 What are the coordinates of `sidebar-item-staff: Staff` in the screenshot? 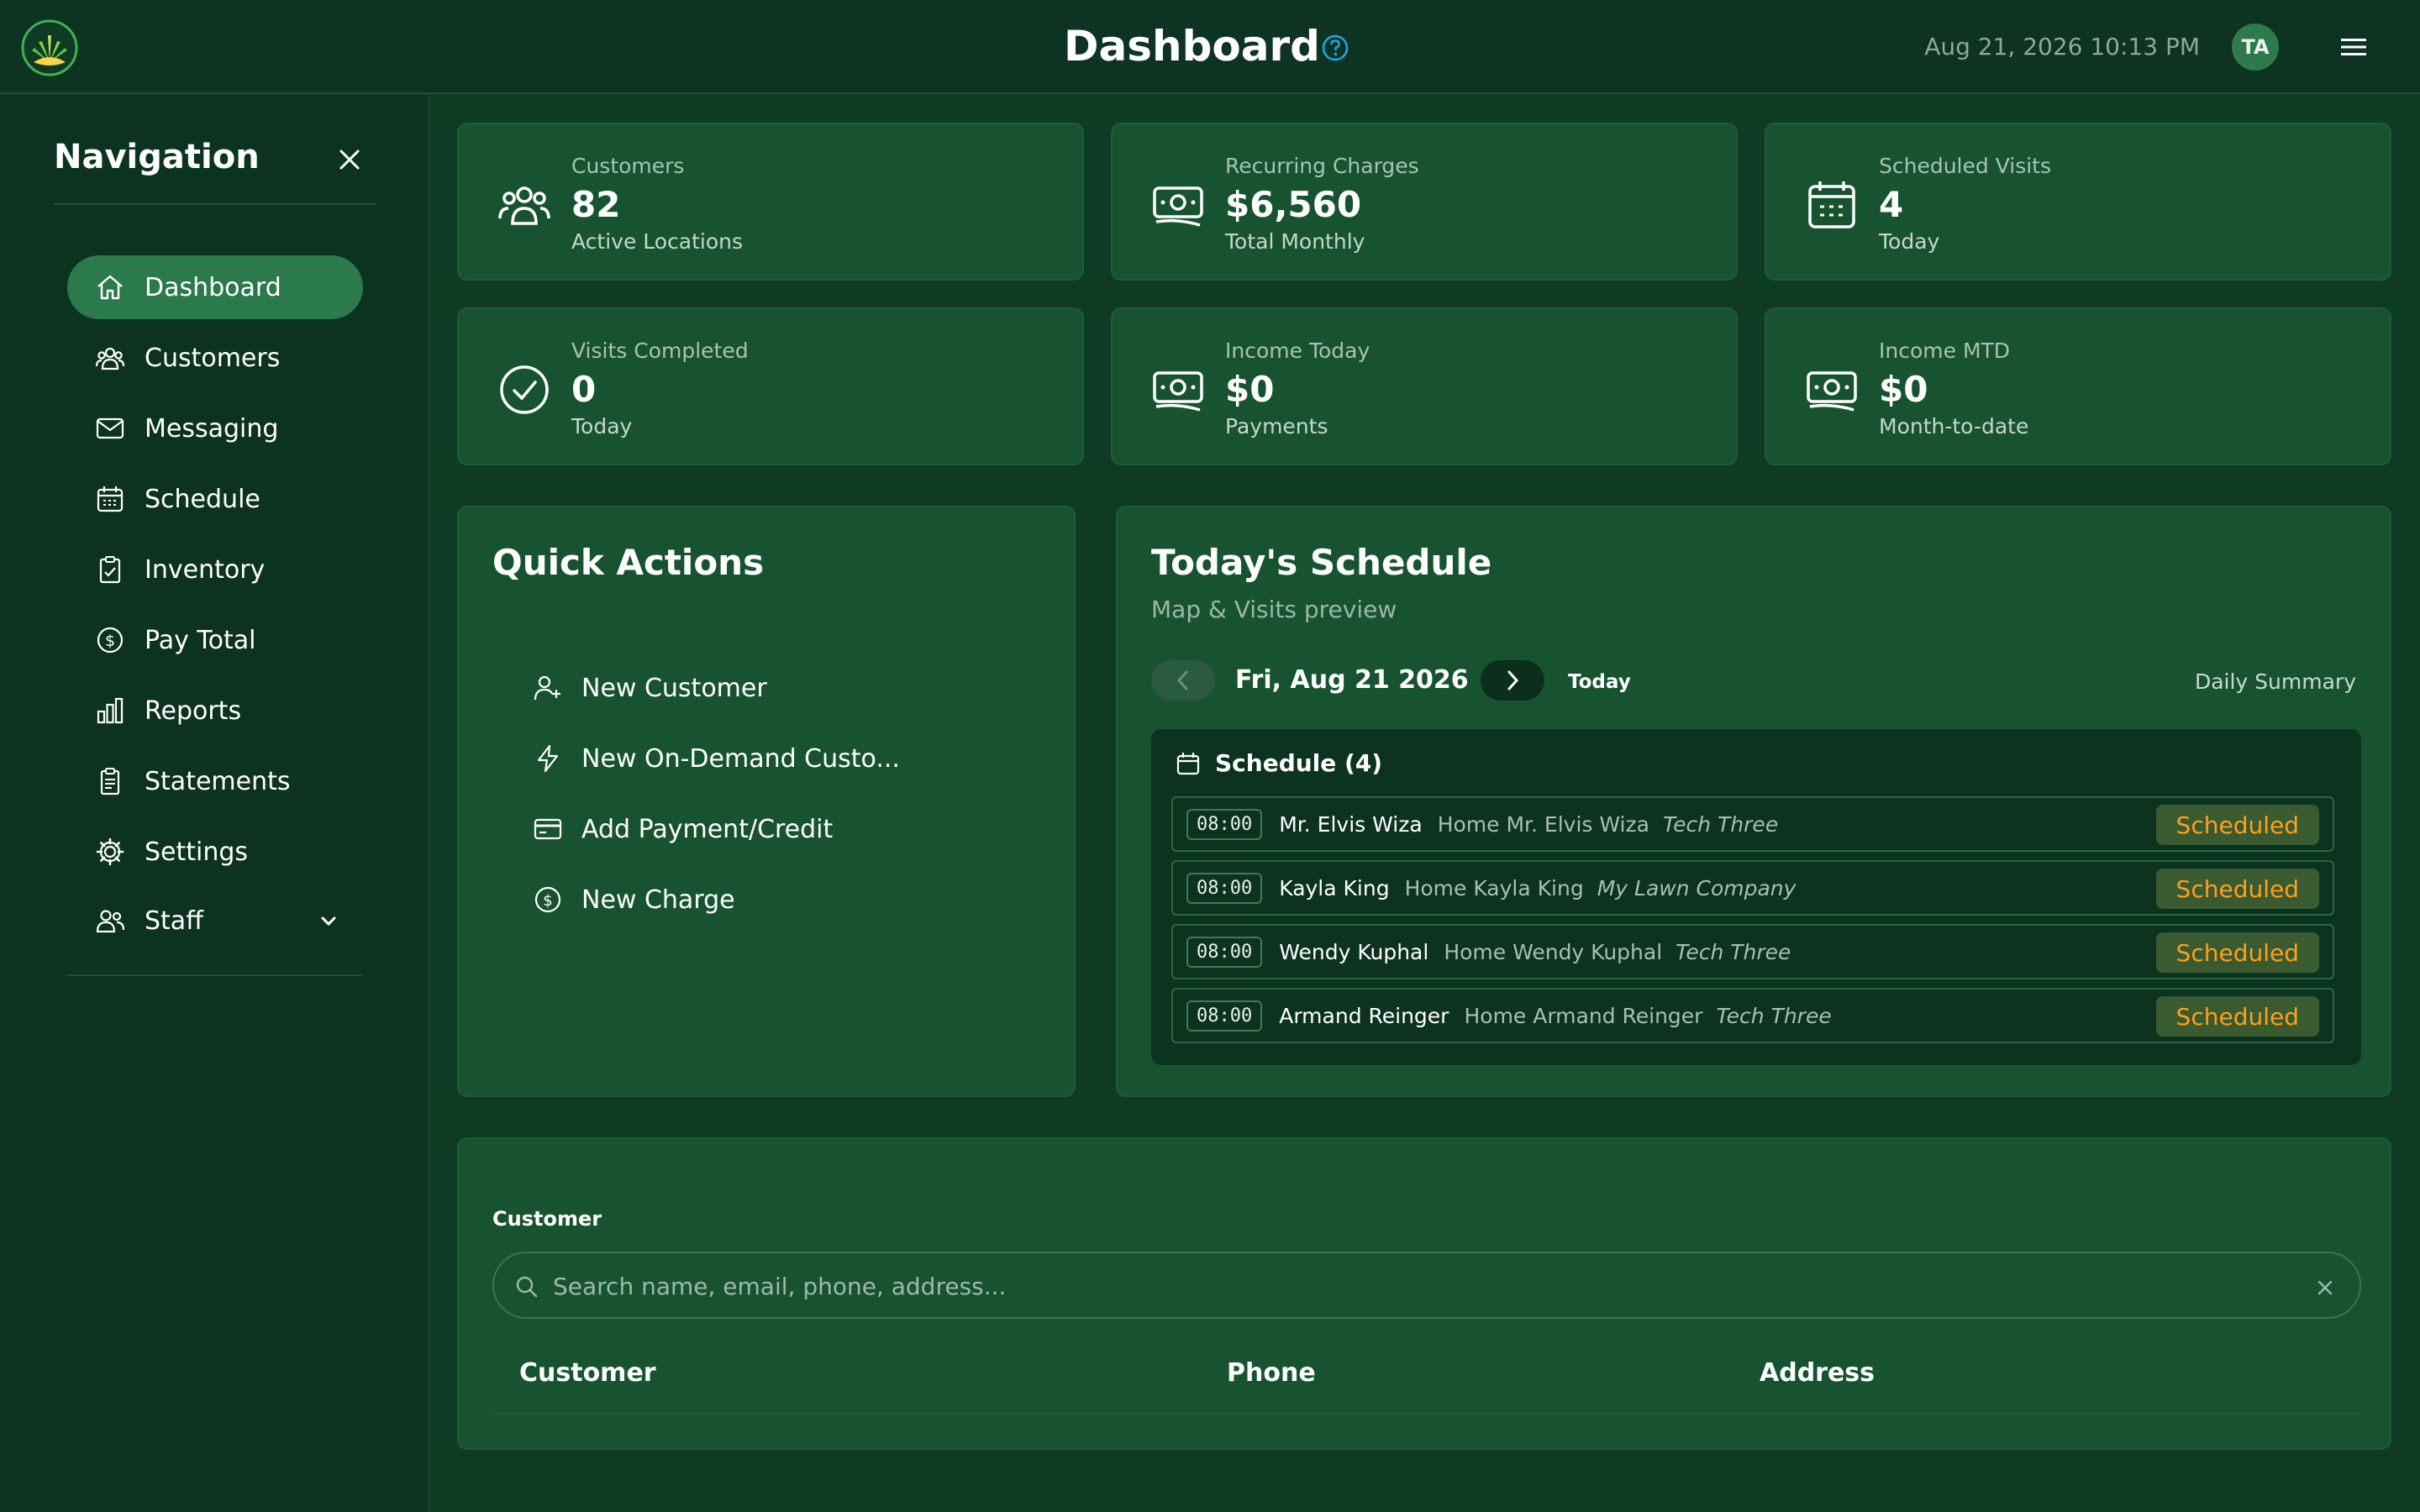 It's located at (215, 921).